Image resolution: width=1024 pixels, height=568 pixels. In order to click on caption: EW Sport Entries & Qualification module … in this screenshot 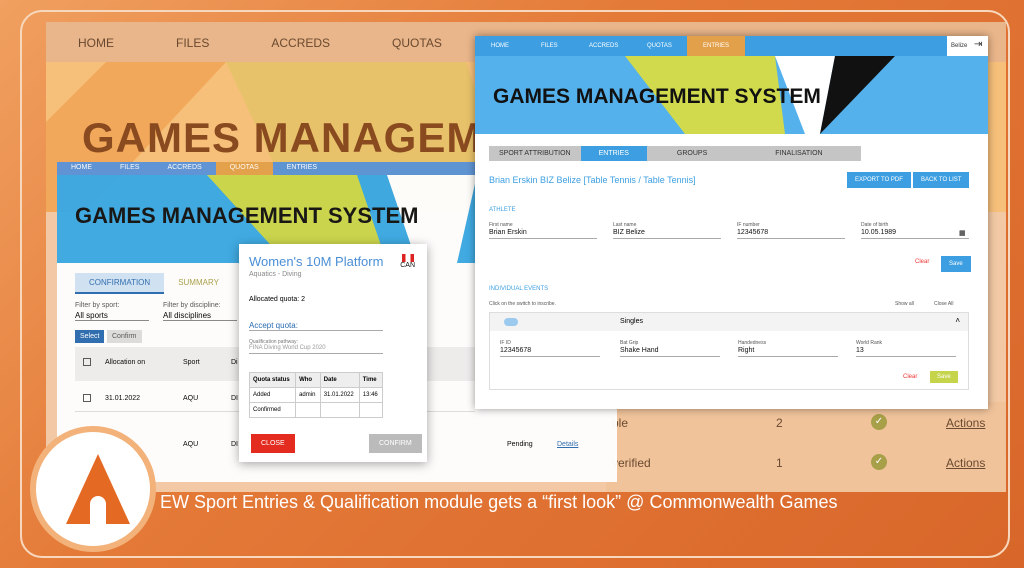, I will do `click(499, 502)`.